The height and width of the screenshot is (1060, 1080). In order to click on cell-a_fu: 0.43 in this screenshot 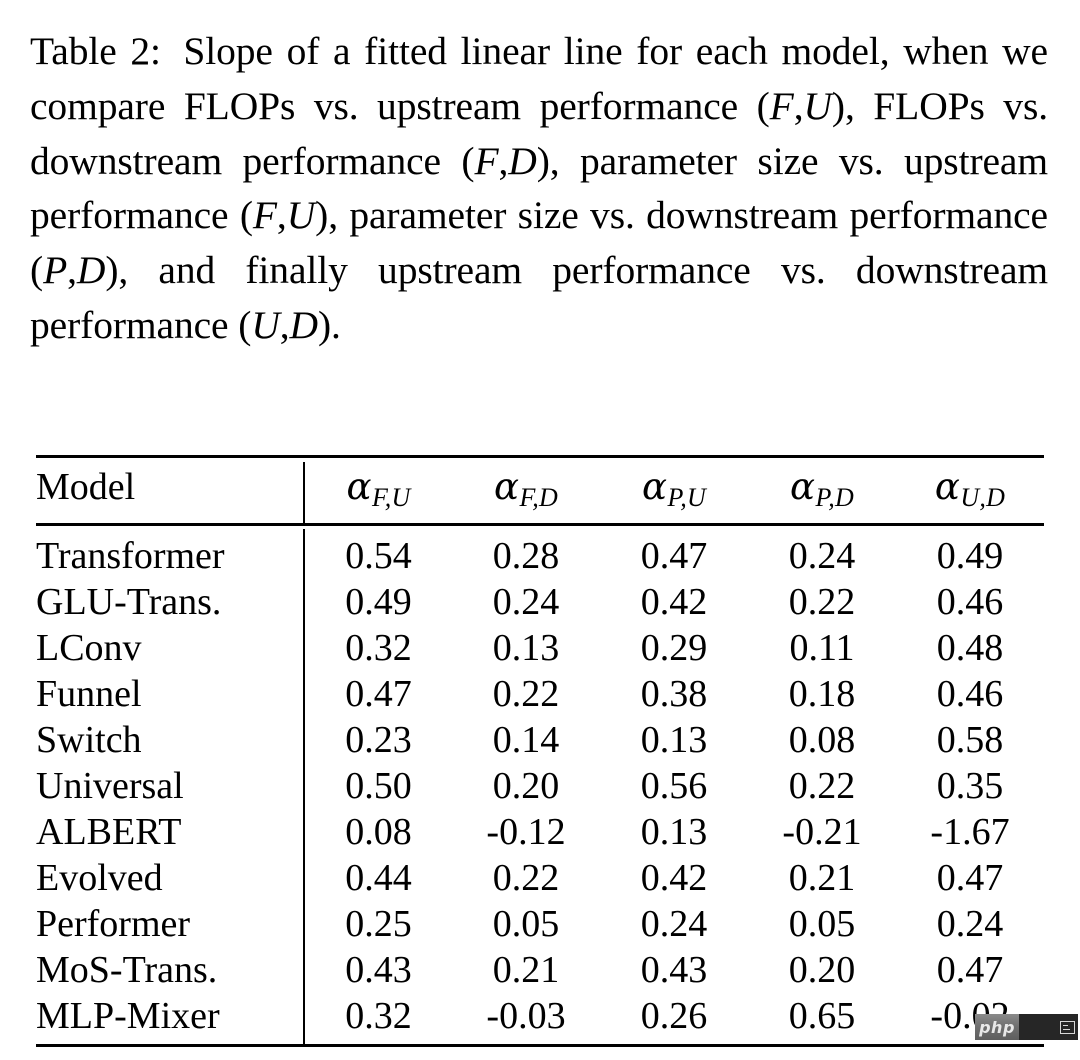, I will do `click(378, 970)`.